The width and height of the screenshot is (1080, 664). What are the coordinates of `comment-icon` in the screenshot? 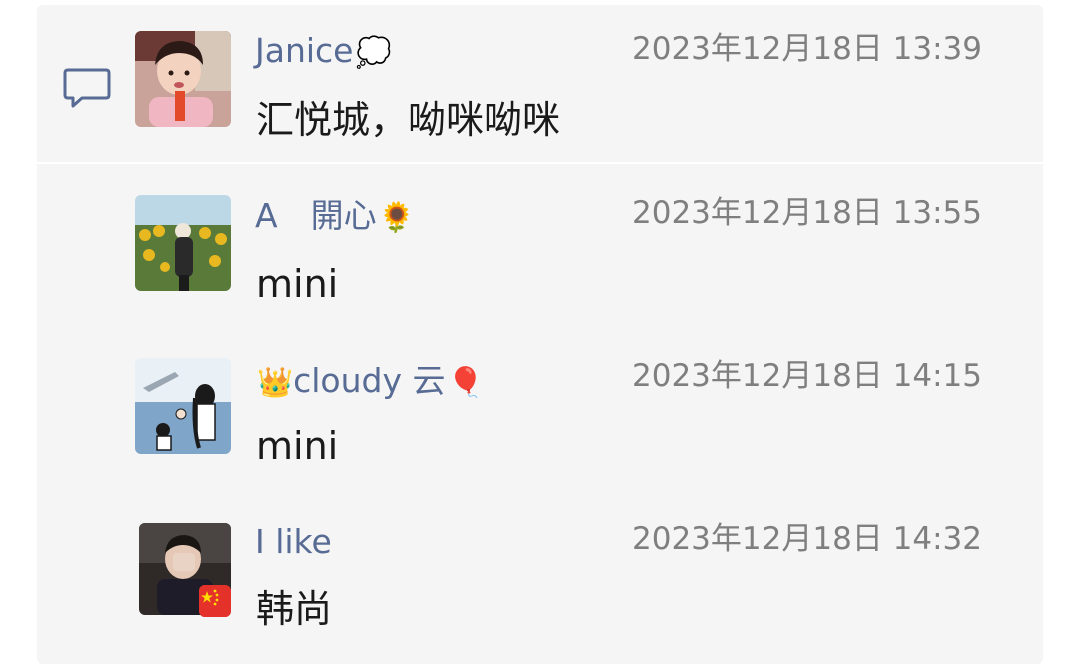 It's located at (87, 88).